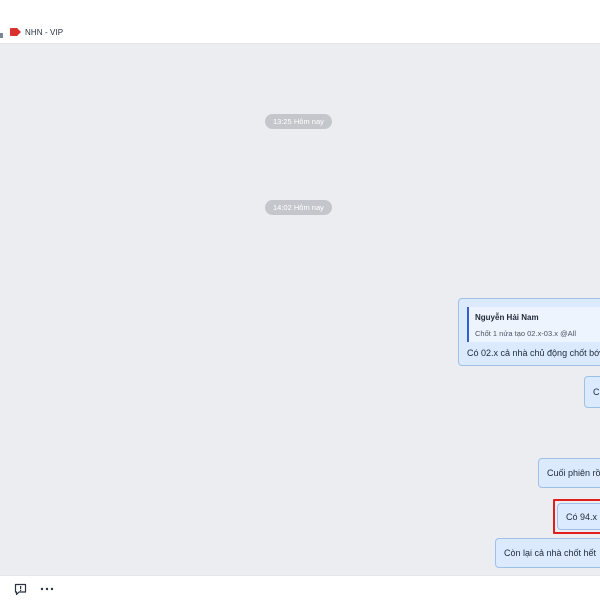  Describe the element at coordinates (596, 392) in the screenshot. I see `message-text: C` at that location.